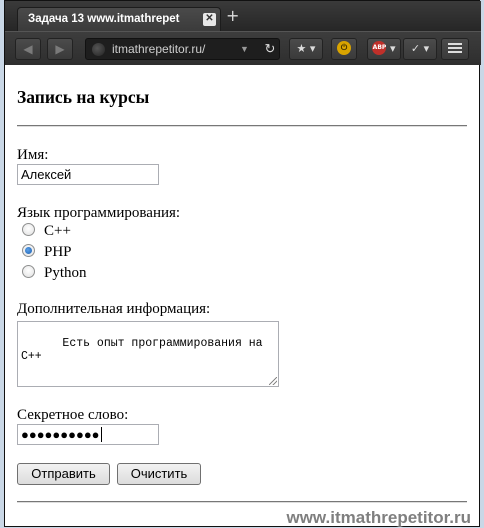  I want to click on radio-button-checked, so click(28, 250).